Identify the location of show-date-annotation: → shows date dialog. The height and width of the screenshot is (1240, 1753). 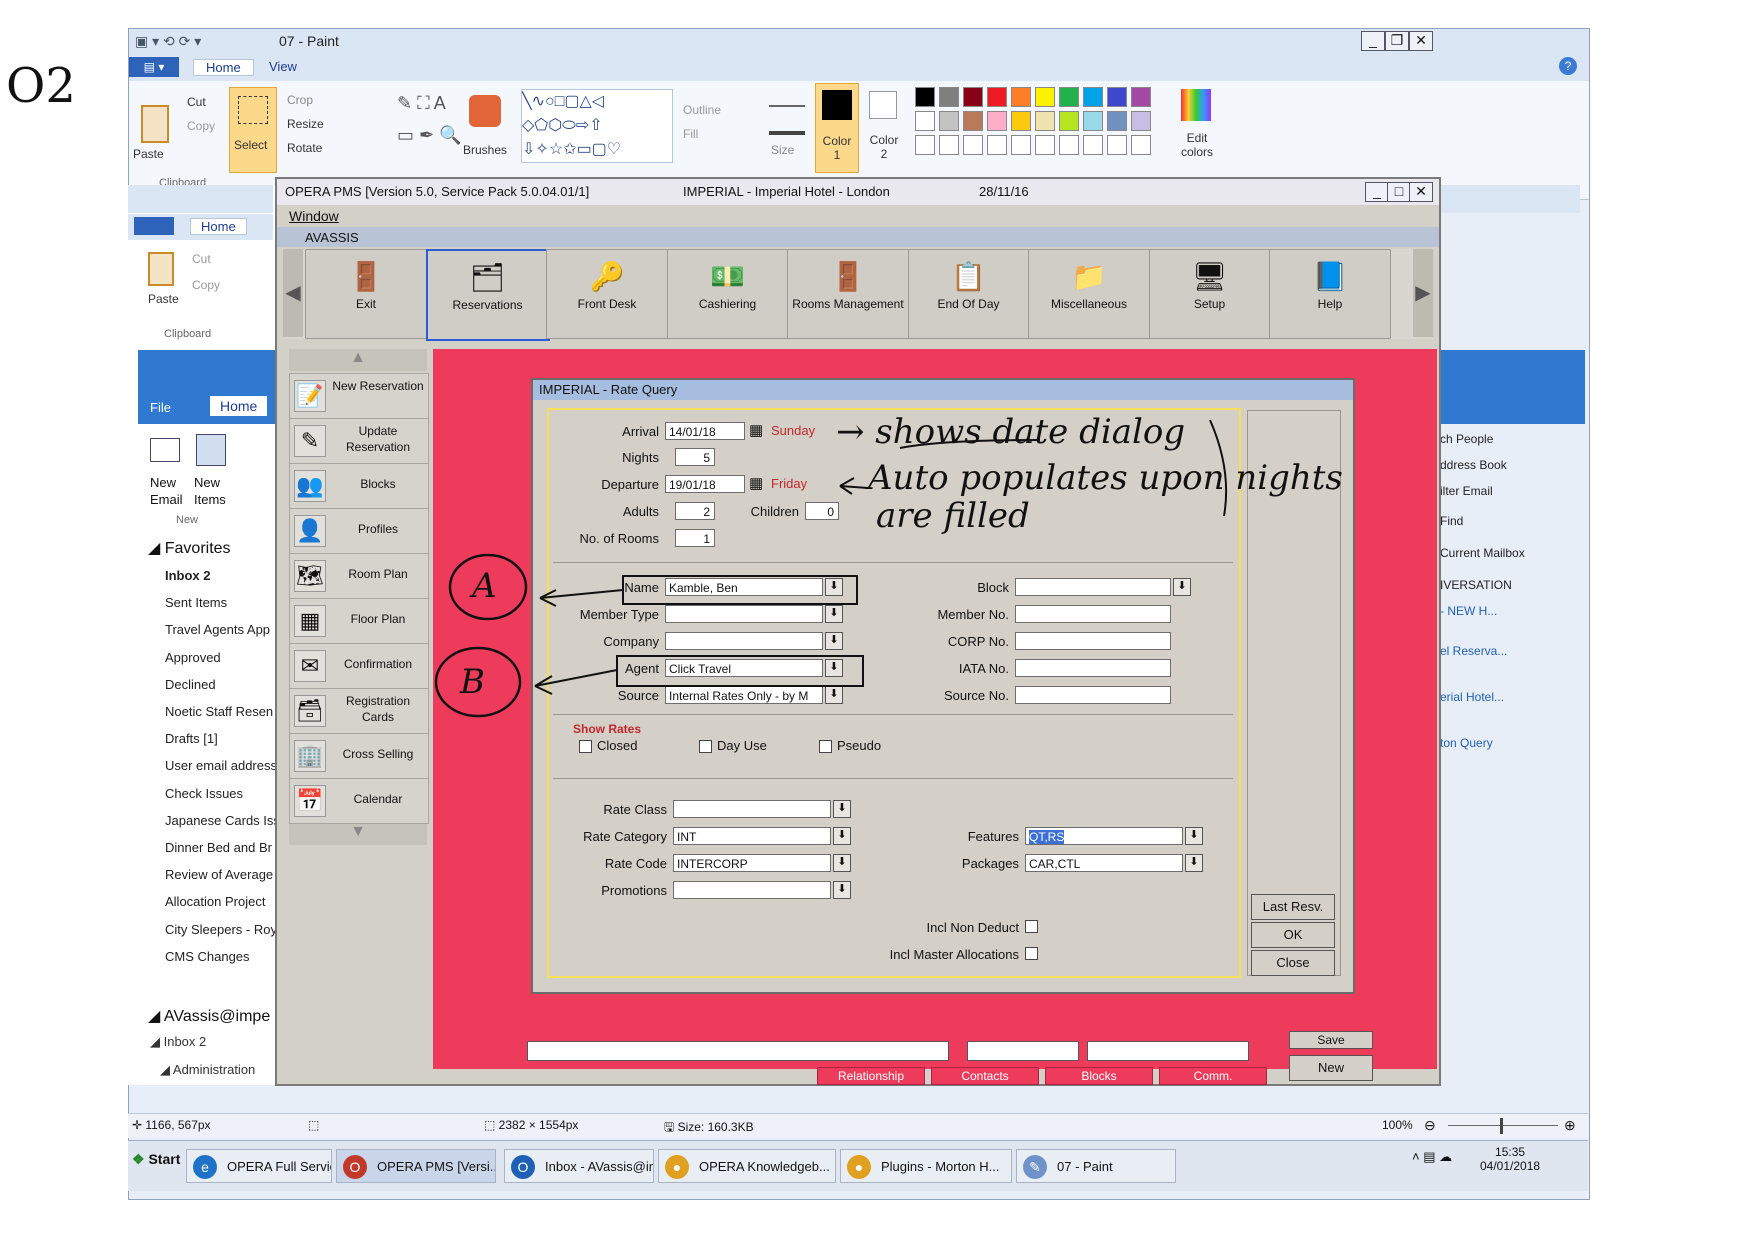
(1011, 432).